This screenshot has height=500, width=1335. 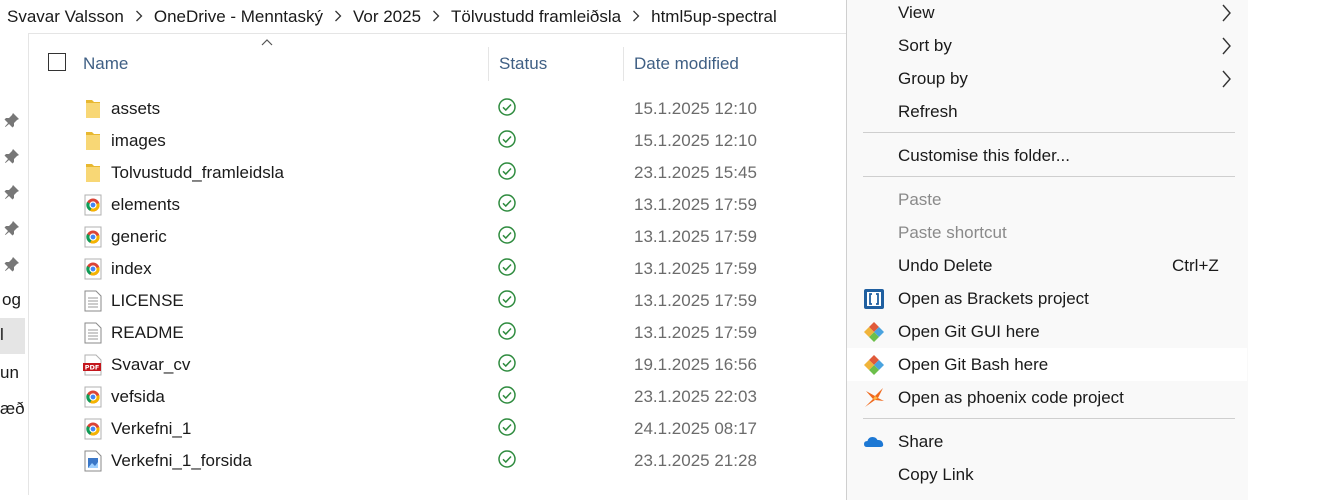 I want to click on menu-item-open-brackets: Open as Brackets project, so click(x=1047, y=298).